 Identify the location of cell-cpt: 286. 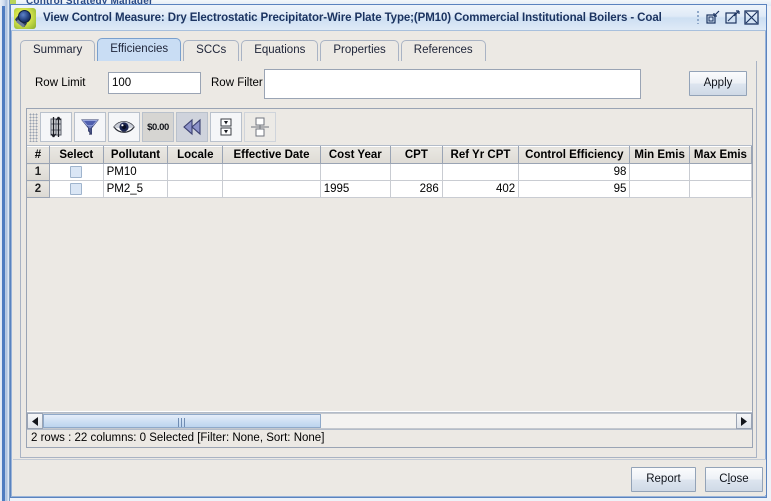
(416, 189).